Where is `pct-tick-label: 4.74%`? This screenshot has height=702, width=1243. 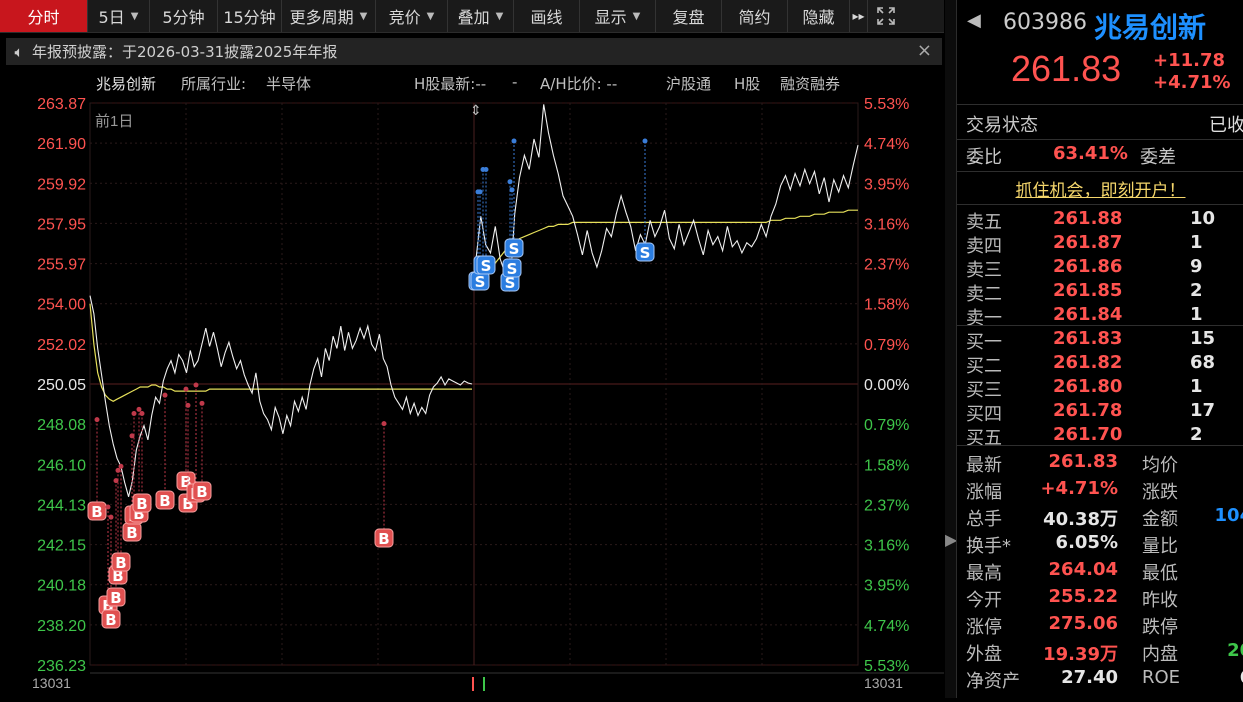 pct-tick-label: 4.74% is located at coordinates (886, 144).